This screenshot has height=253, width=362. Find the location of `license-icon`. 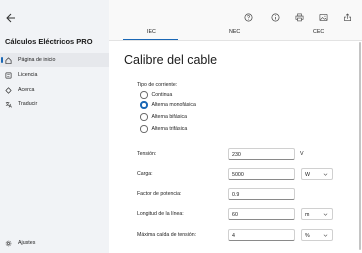

license-icon is located at coordinates (8, 75).